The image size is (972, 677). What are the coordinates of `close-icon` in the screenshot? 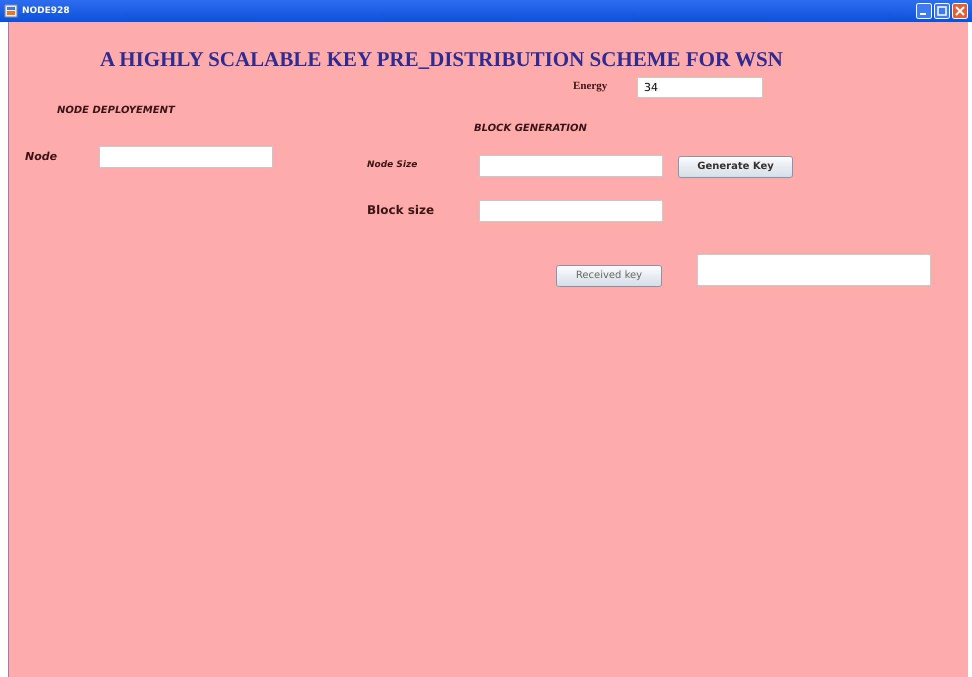 It's located at (960, 11).